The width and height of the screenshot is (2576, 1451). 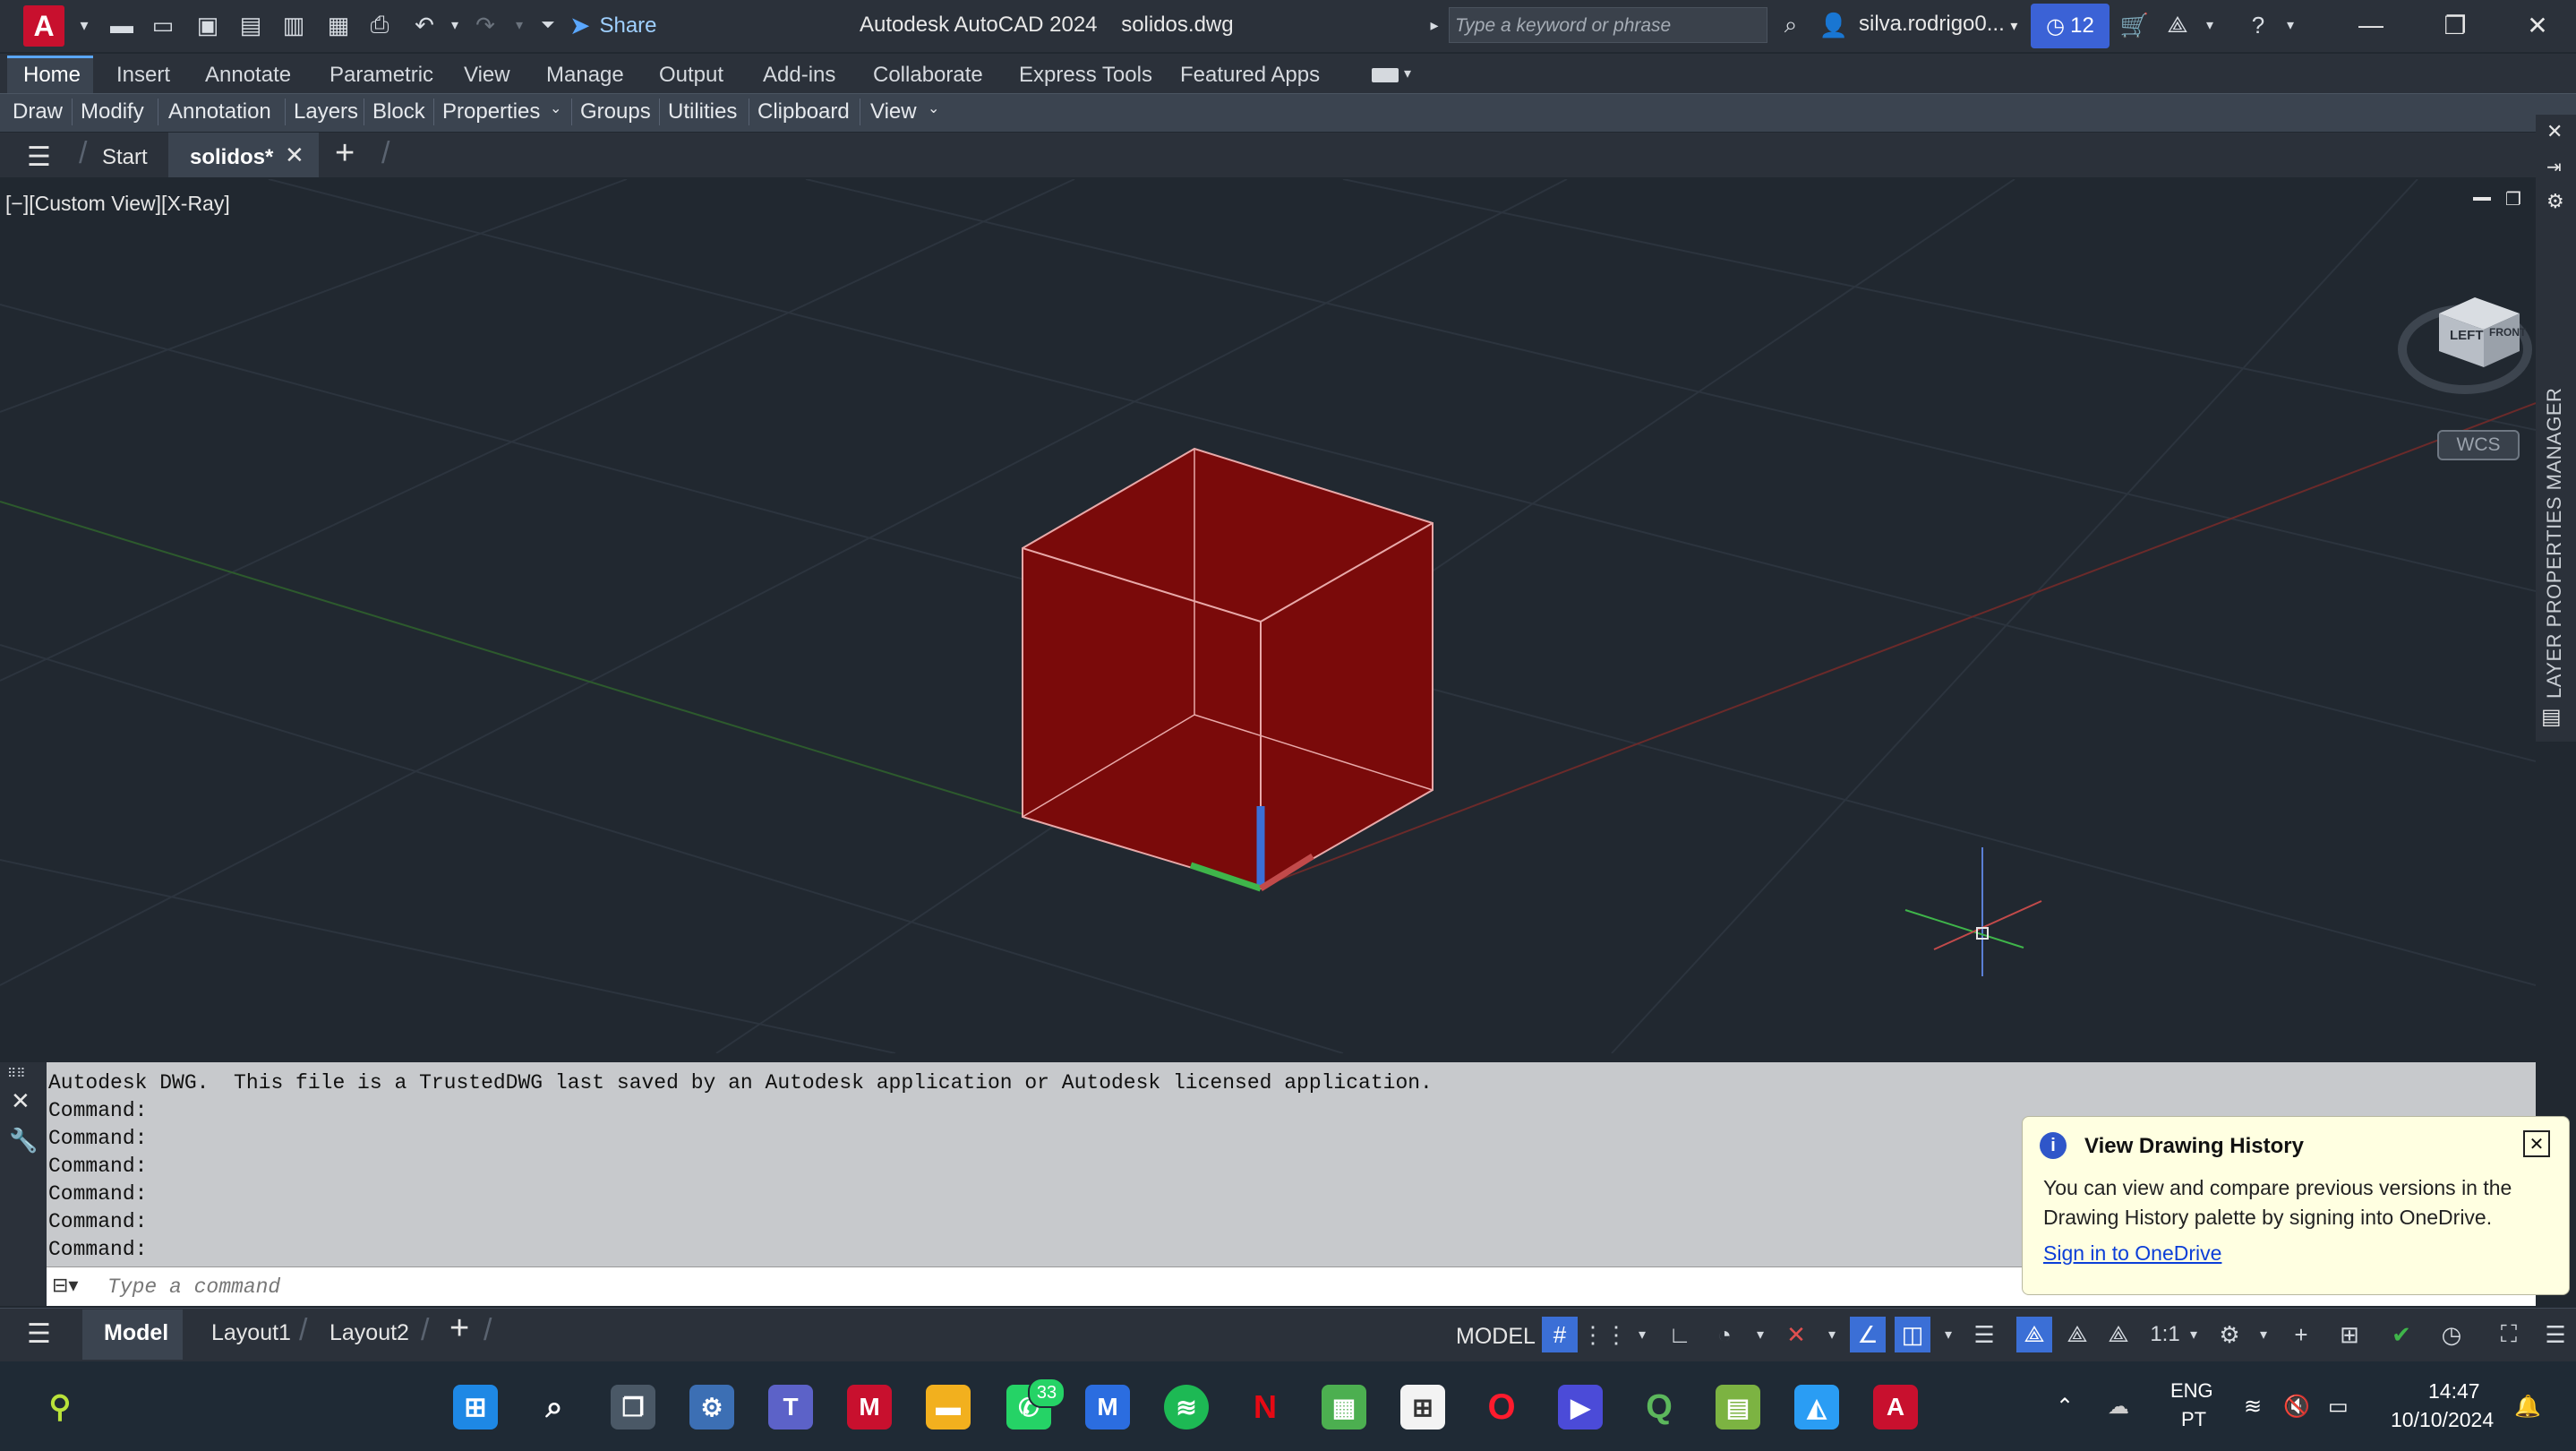 What do you see at coordinates (2210, 25) in the screenshot?
I see `app-dropdown-icon: ▾` at bounding box center [2210, 25].